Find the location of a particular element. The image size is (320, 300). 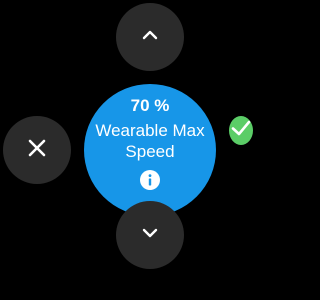

close-icon is located at coordinates (37, 150).